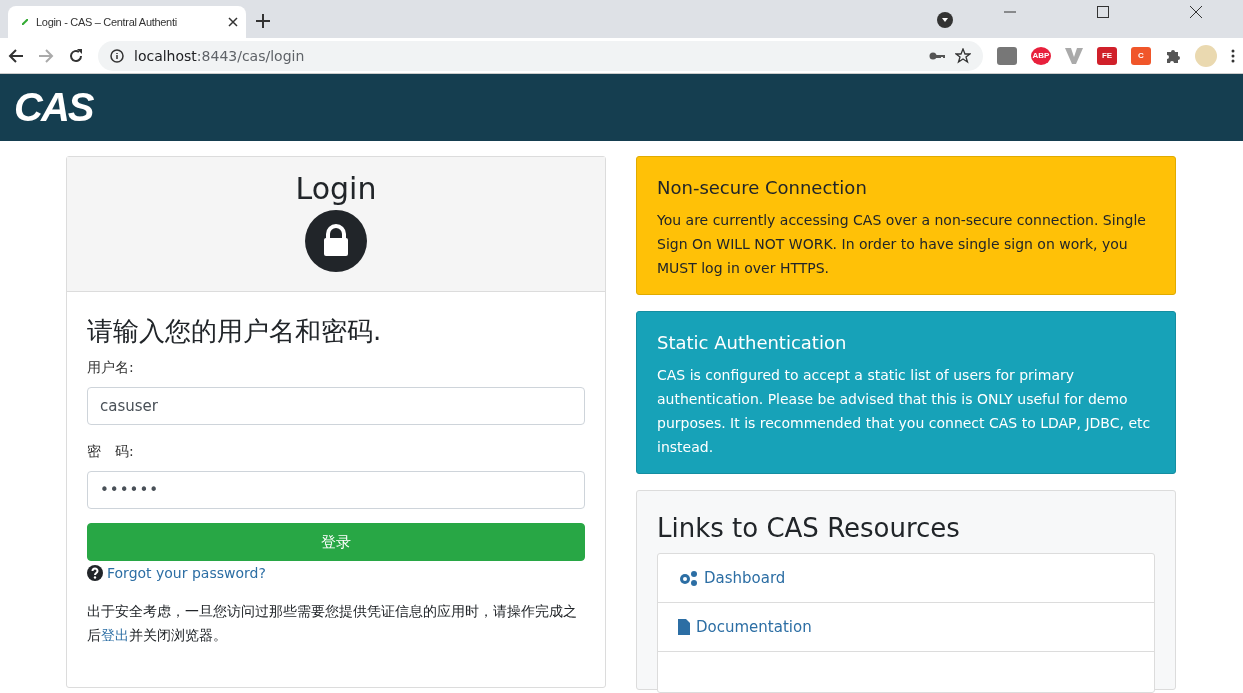 The width and height of the screenshot is (1243, 693). Describe the element at coordinates (76, 55) in the screenshot. I see `reload-icon` at that location.